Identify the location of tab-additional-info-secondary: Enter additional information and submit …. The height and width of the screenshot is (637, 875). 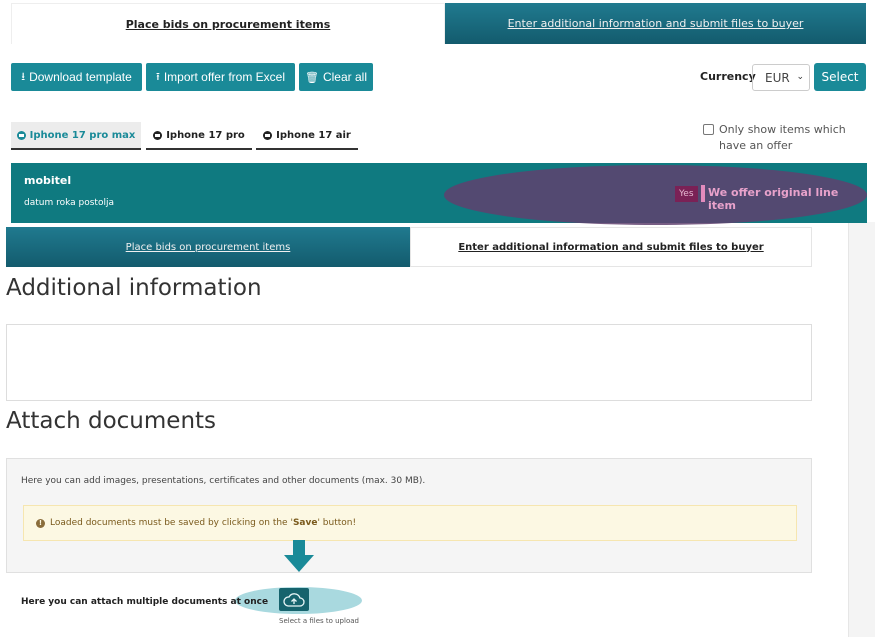
(611, 247).